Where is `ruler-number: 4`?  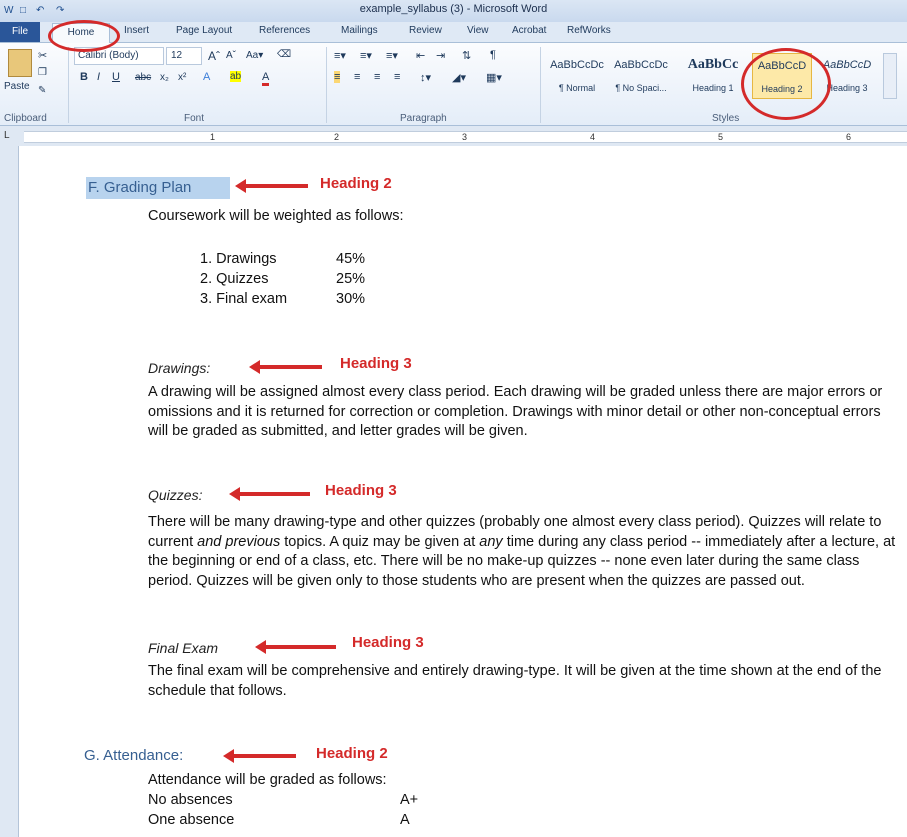 ruler-number: 4 is located at coordinates (593, 137).